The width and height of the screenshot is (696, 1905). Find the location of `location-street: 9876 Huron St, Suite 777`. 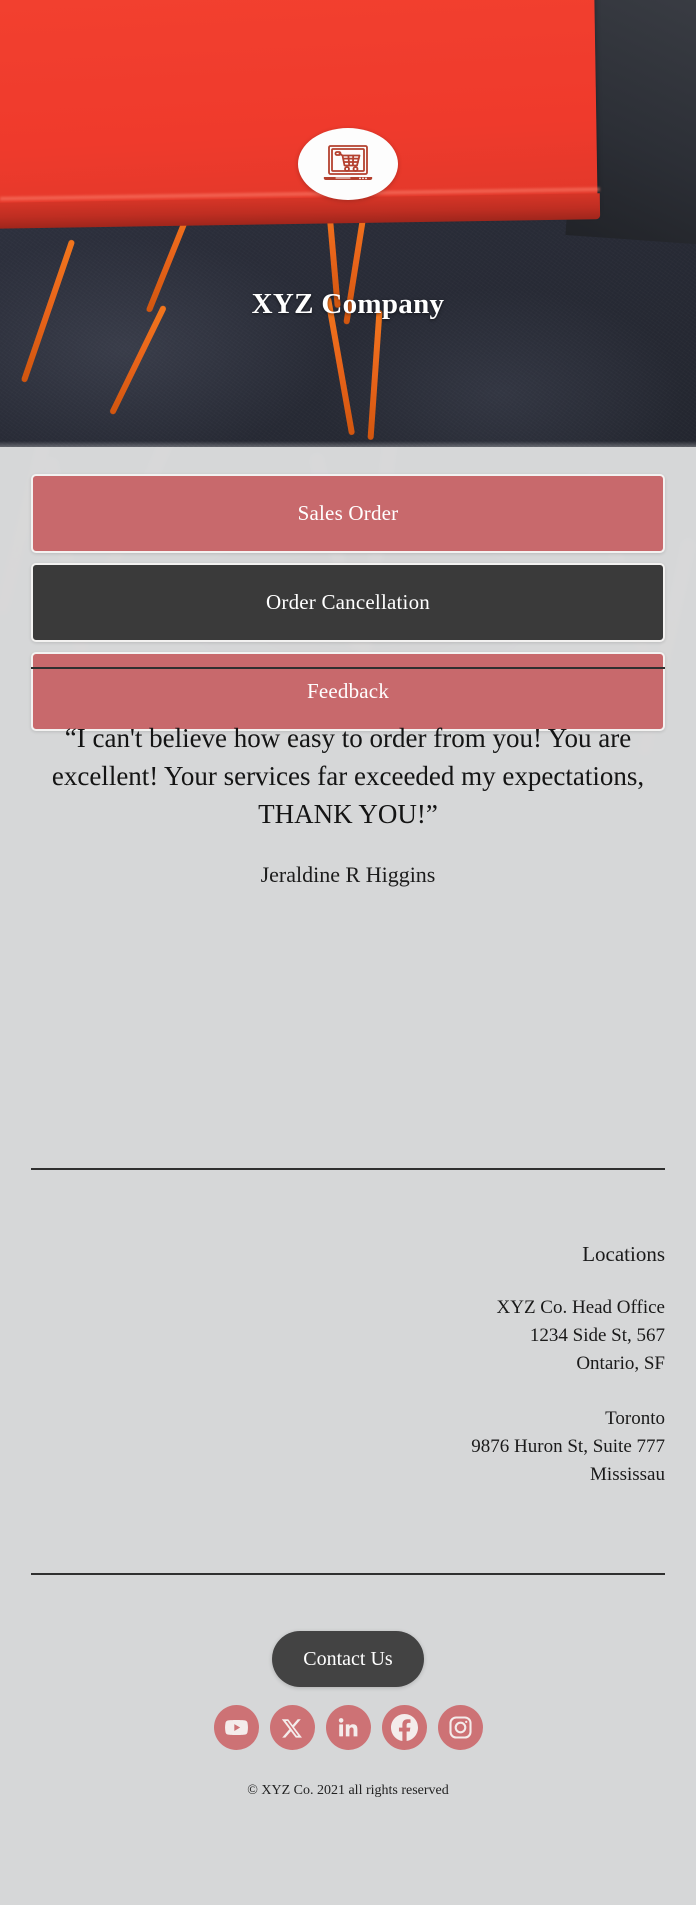

location-street: 9876 Huron St, Suite 777 is located at coordinates (568, 1446).